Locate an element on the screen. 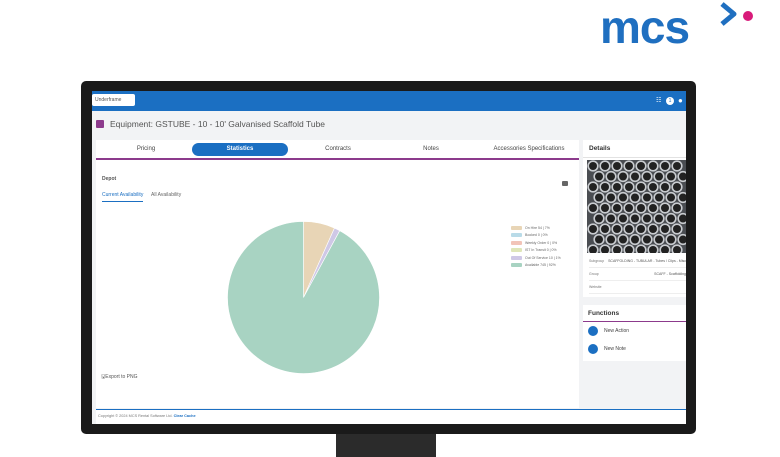  tab-underline is located at coordinates (337, 159).